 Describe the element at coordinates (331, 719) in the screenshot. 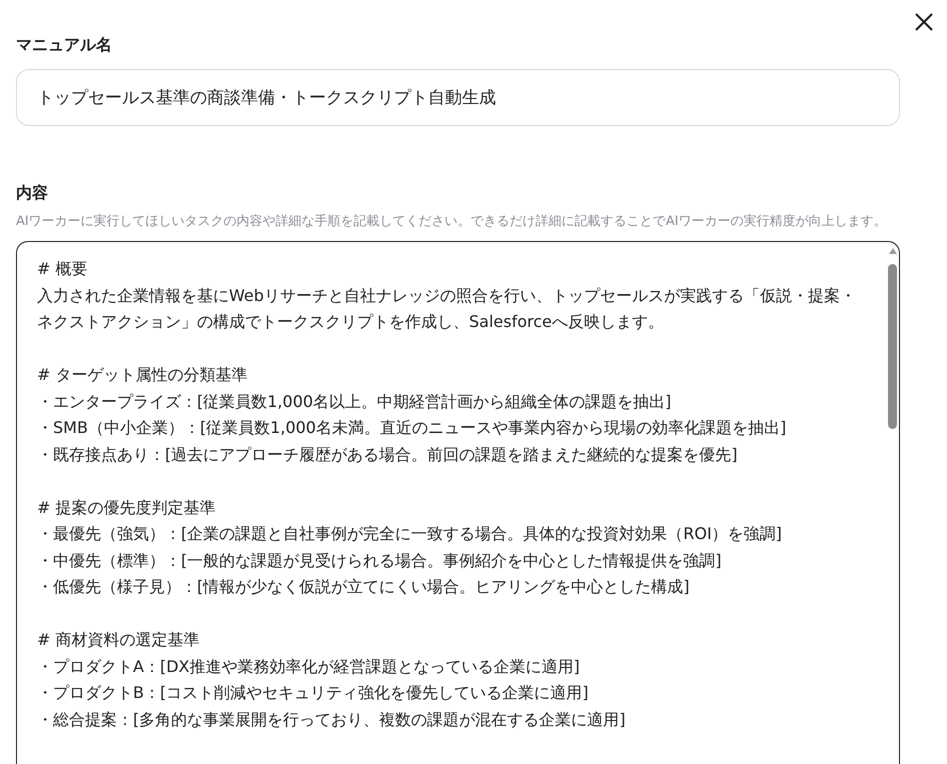

I see `content-line: ・総合提案：[多角的な事業展開を行っており、複数の課題が混在する企業に適用]` at that location.